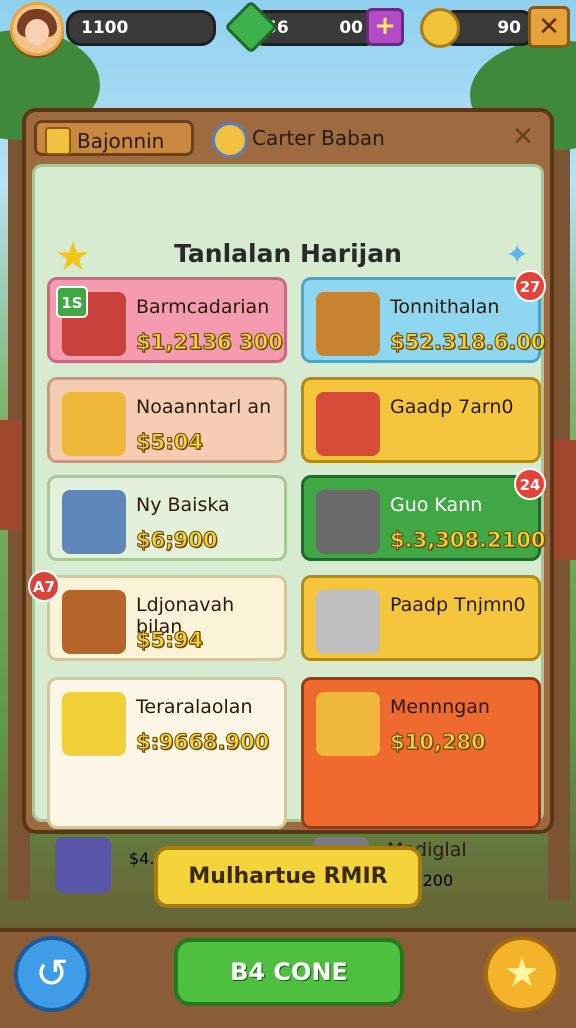 The width and height of the screenshot is (576, 1028). I want to click on item-badge: A7, so click(44, 586).